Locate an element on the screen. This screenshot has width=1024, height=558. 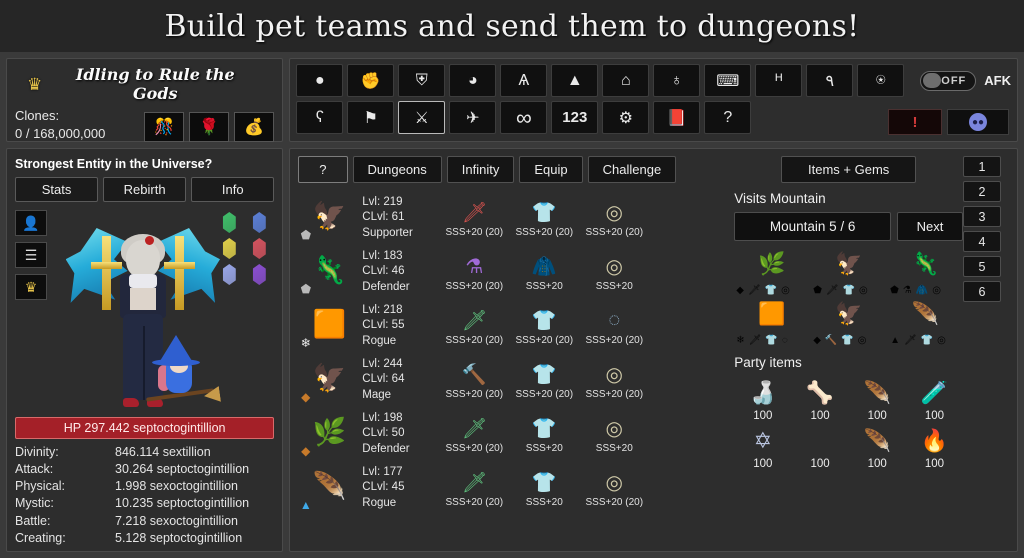
party-slot-5: 🦅 ◆ 🔨 👕 ◎ is located at coordinates (848, 323).